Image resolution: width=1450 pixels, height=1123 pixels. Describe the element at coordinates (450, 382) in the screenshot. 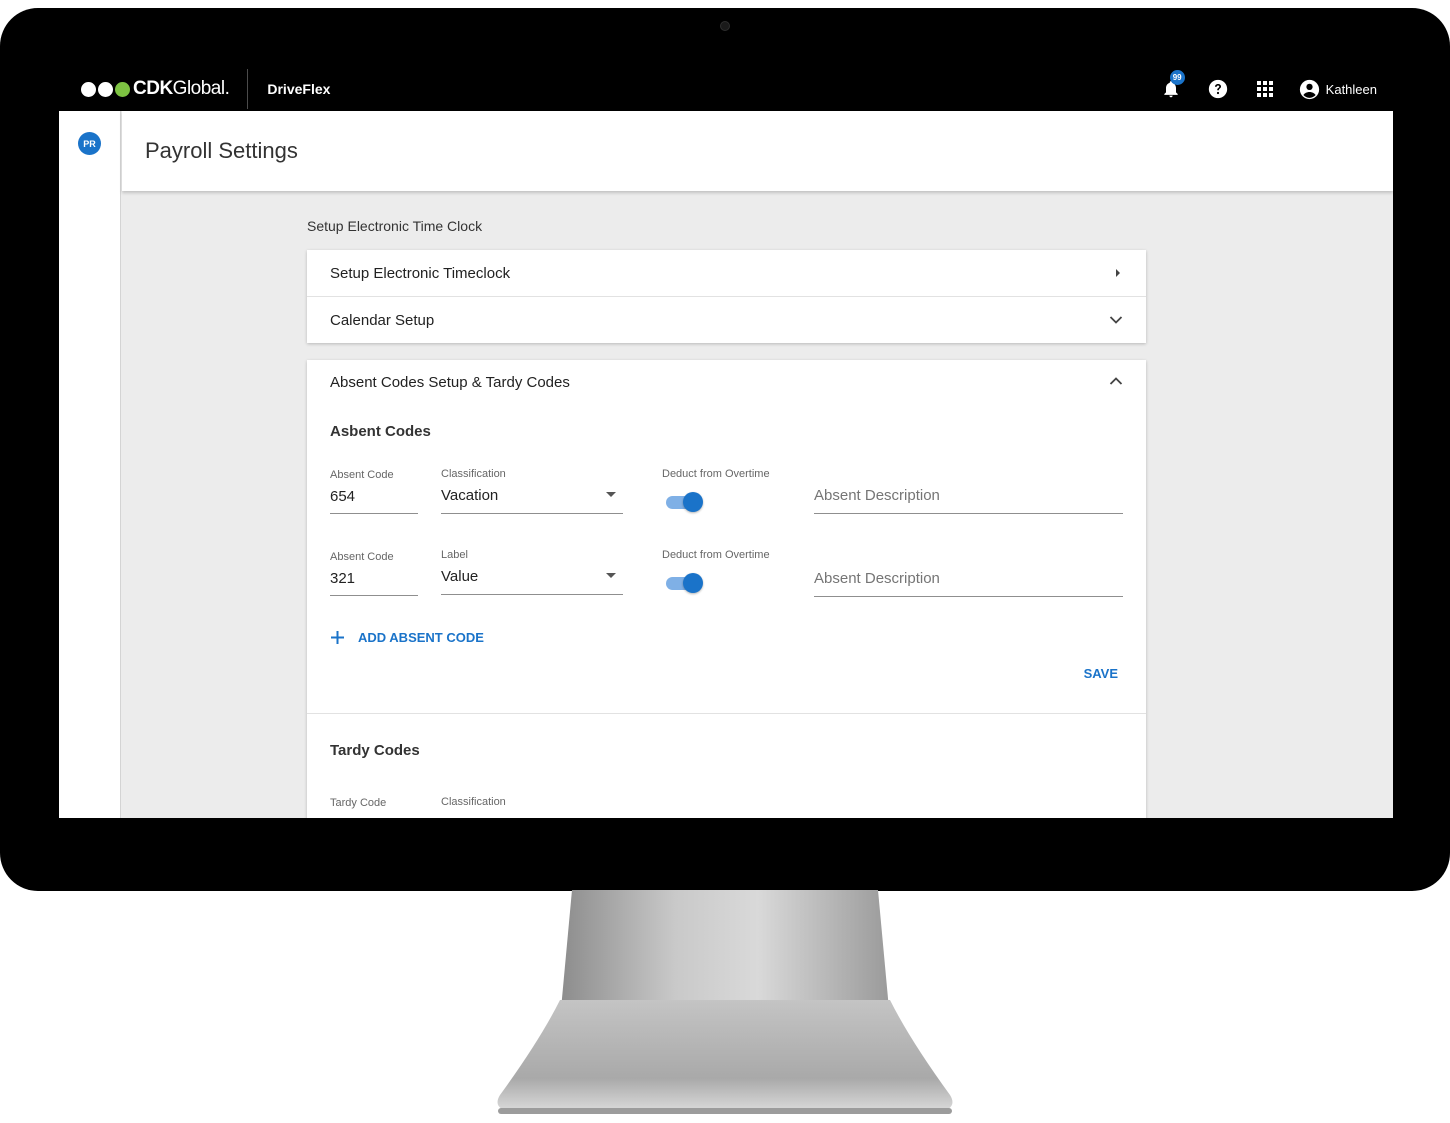

I see `accordion-title: Absent Codes Setup & Tardy Codes` at that location.